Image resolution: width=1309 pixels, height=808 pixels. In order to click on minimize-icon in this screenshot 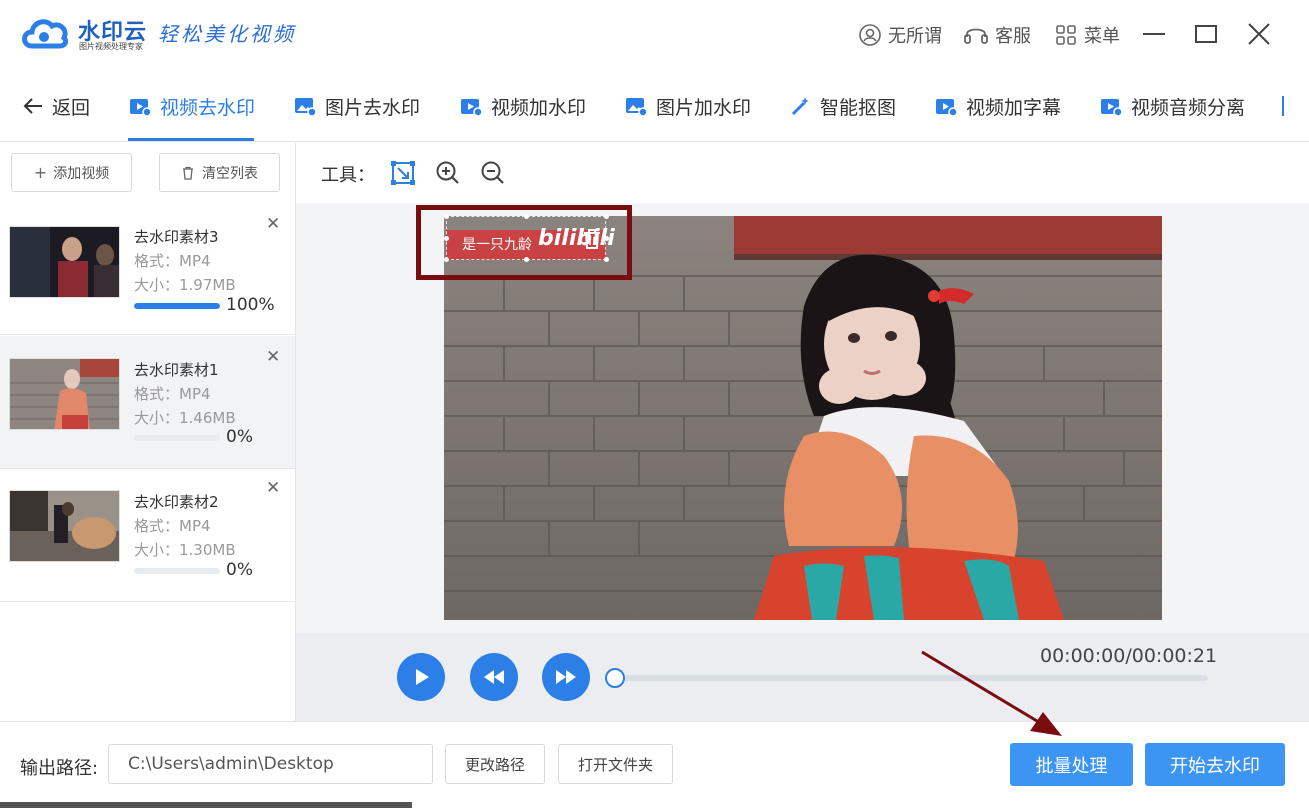, I will do `click(1154, 34)`.